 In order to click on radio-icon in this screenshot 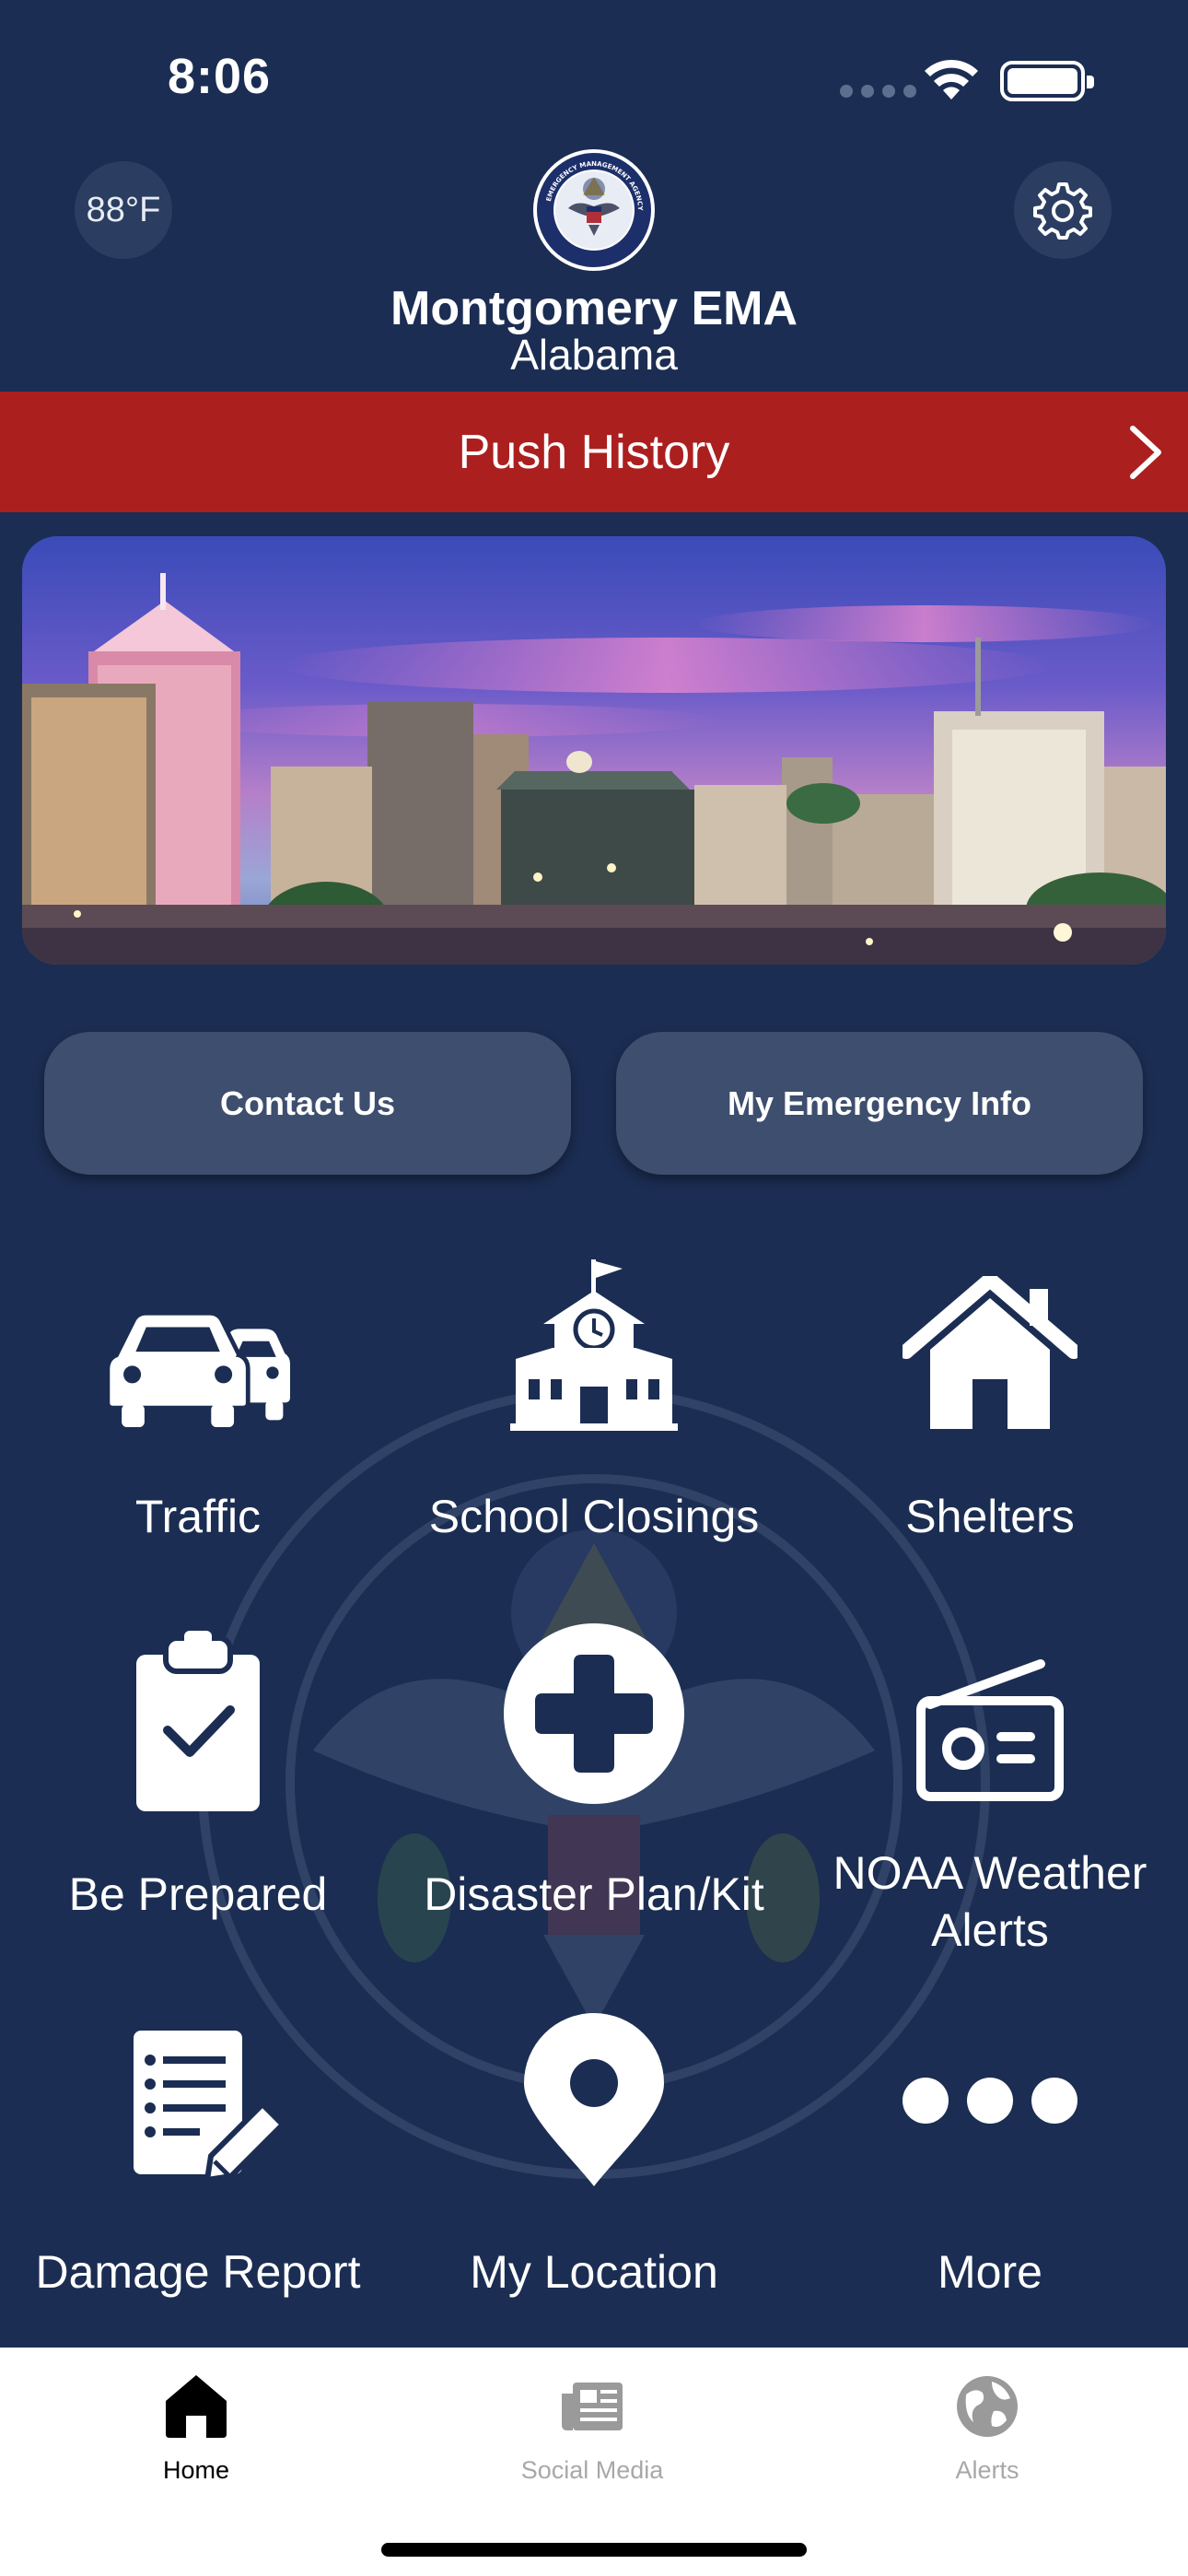, I will do `click(990, 1732)`.